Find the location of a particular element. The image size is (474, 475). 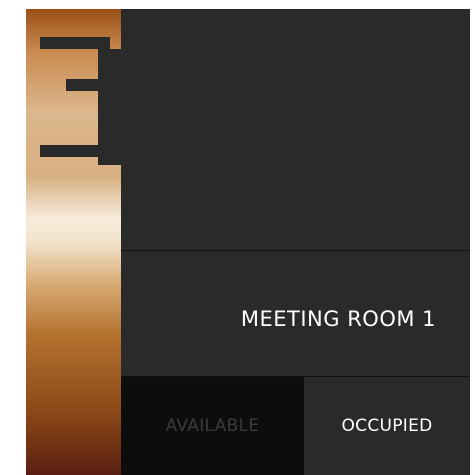

e-bracket-logo-icon is located at coordinates (82, 101).